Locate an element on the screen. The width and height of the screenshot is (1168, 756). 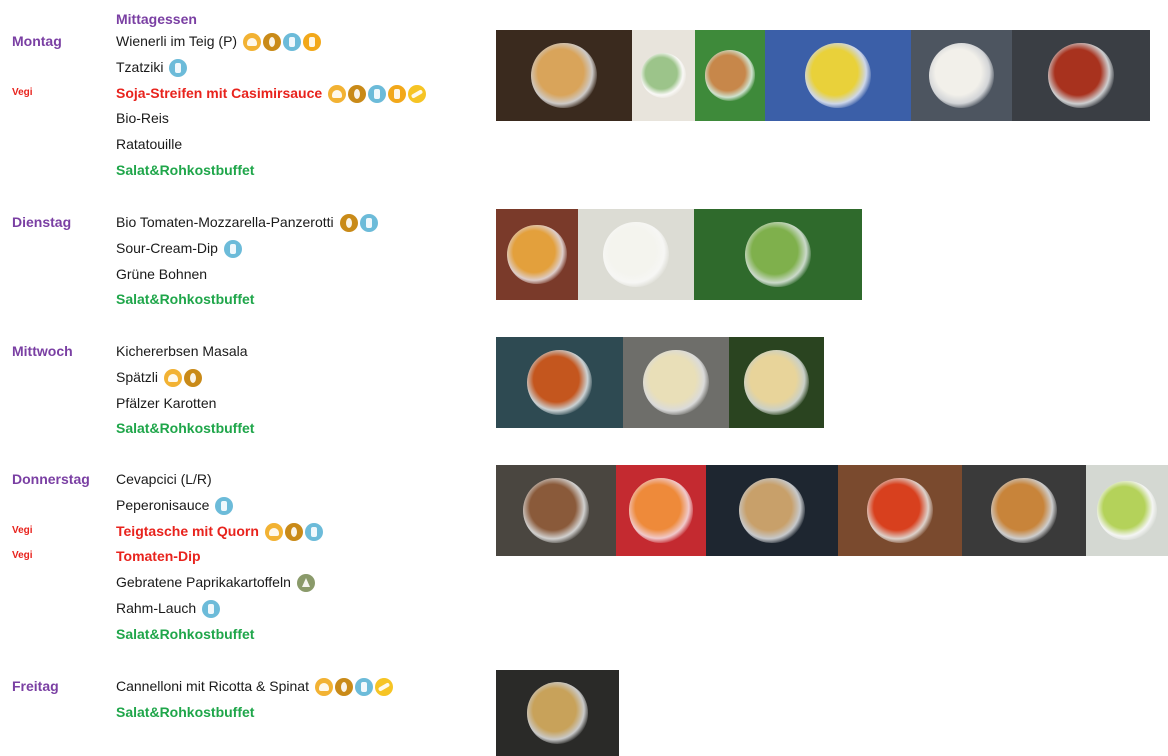
sour-cream-dip-photo is located at coordinates (636, 254).